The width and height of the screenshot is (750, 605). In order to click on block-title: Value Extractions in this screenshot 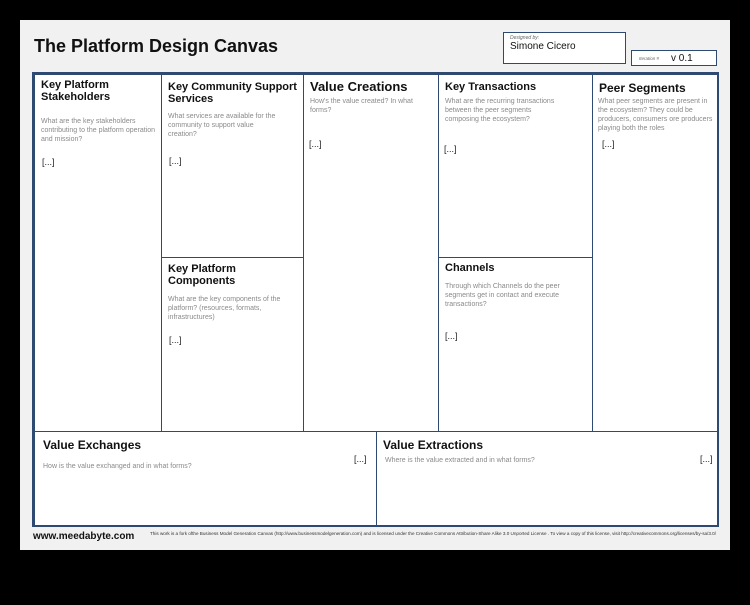, I will do `click(433, 445)`.